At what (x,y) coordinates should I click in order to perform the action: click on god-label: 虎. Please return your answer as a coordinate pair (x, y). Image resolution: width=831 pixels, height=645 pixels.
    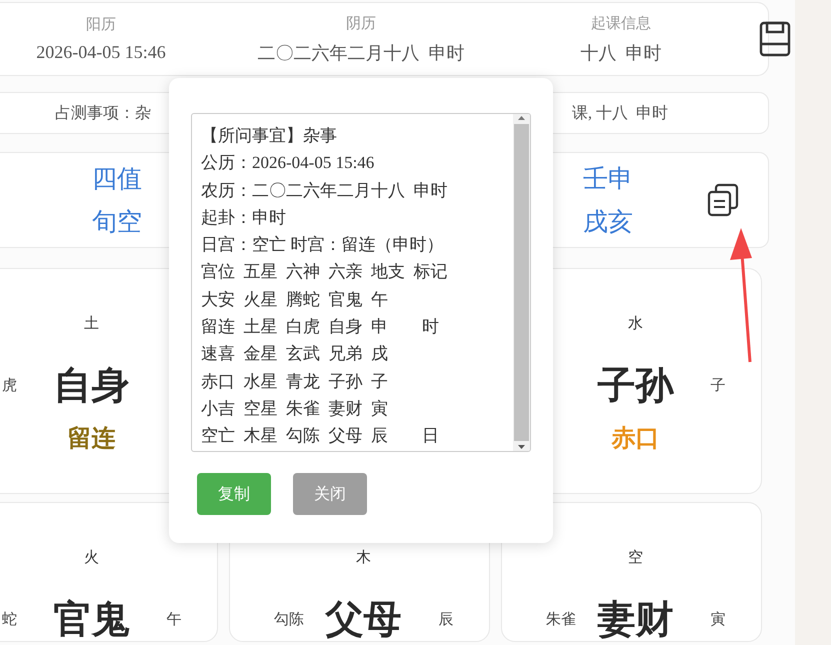
    Looking at the image, I should click on (9, 385).